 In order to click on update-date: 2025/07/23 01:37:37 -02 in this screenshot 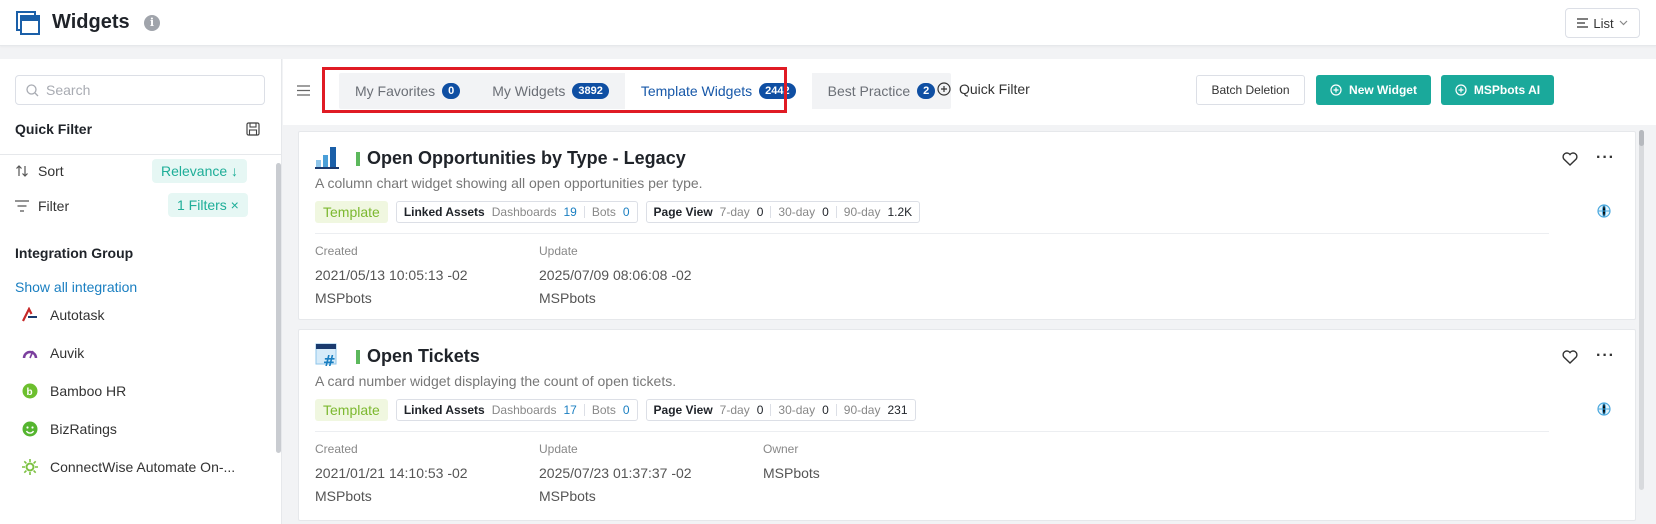, I will do `click(615, 473)`.